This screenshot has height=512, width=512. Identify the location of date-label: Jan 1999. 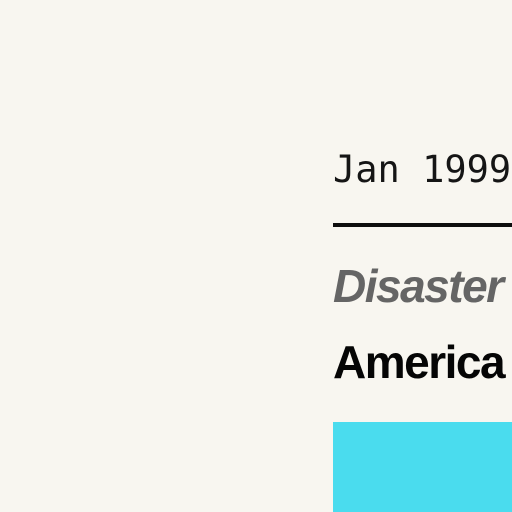
(422, 169).